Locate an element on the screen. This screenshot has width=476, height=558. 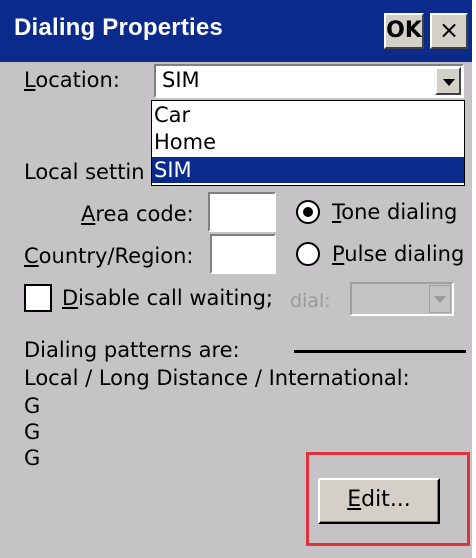
location-option-car: Car is located at coordinates (308, 115).